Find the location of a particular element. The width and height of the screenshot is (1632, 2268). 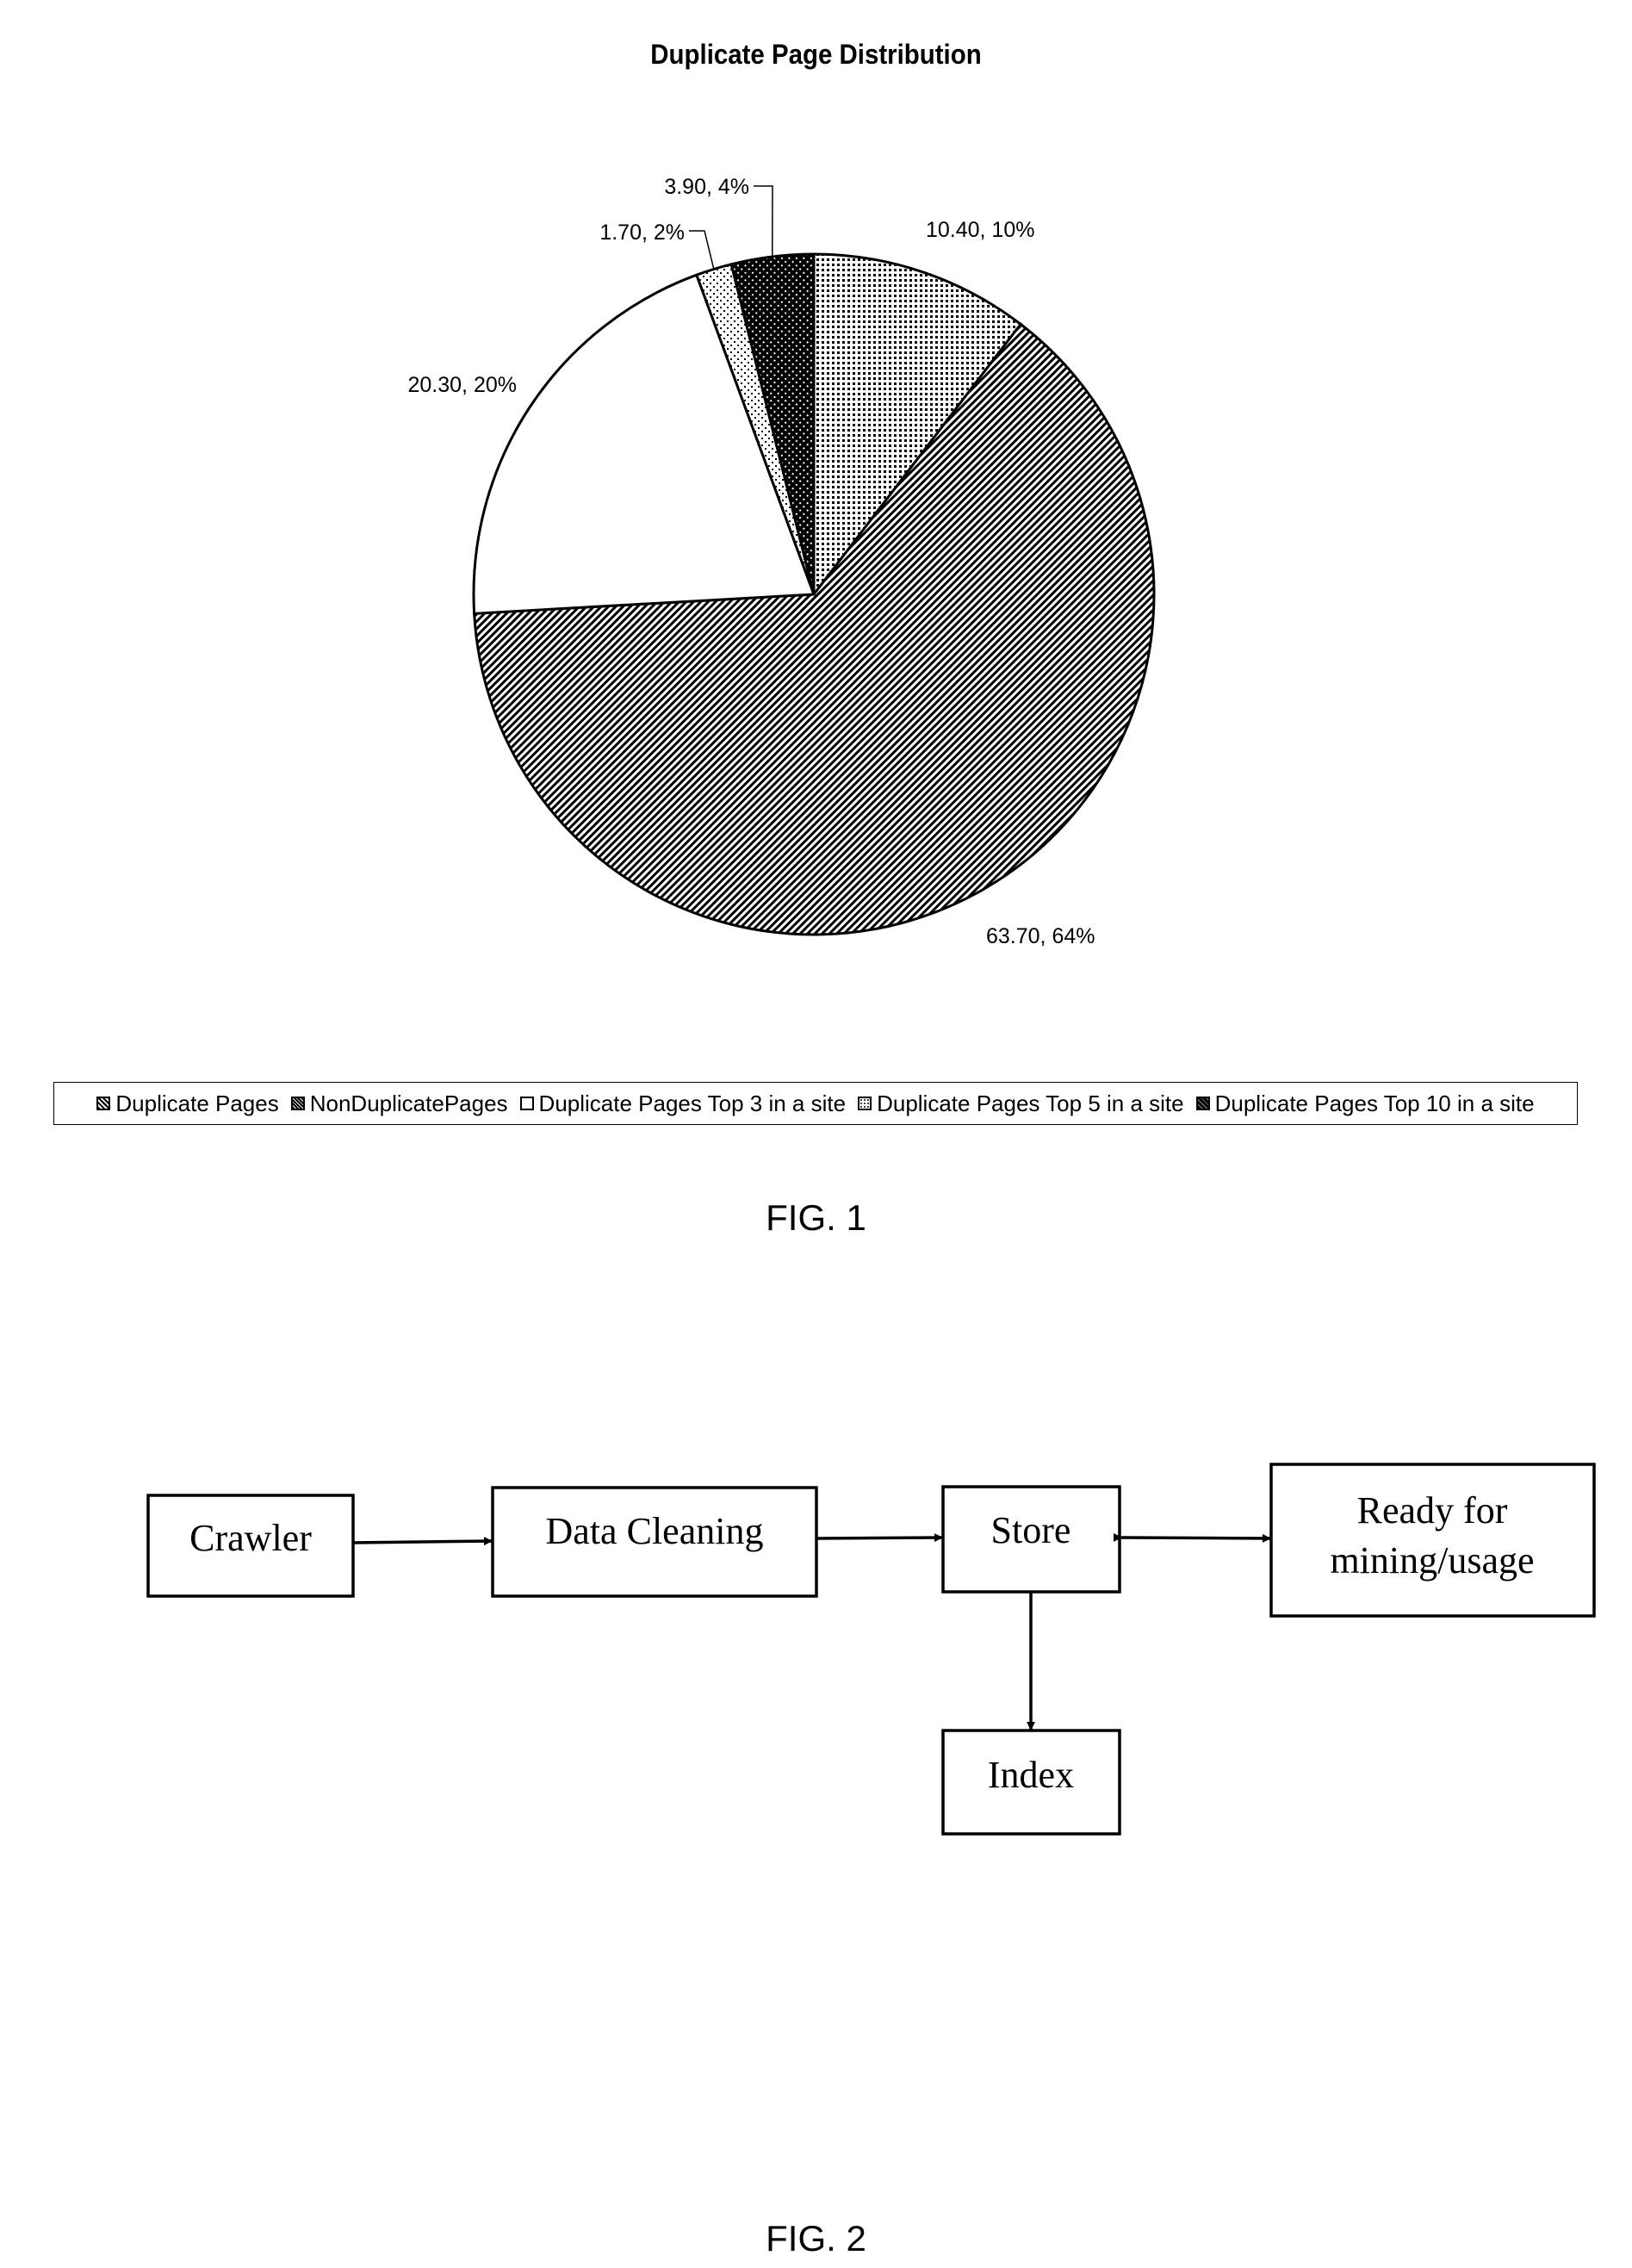

edge-crawler-to-cleaning is located at coordinates (422, 1541).